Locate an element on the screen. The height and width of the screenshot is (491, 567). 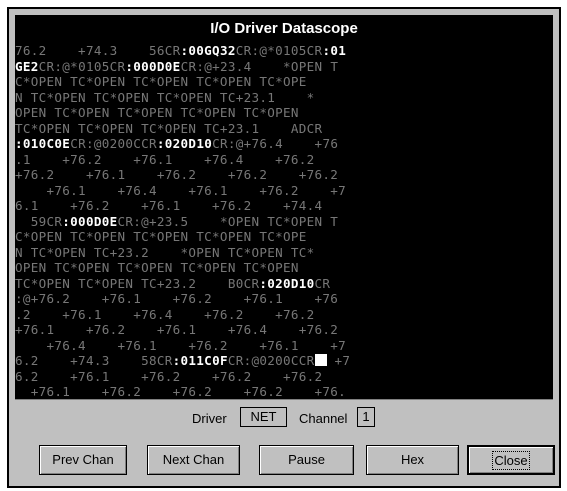
scope-line: 6.2 +74.3 58CR:011C0FCR:@0200CCR +7 is located at coordinates (284, 361).